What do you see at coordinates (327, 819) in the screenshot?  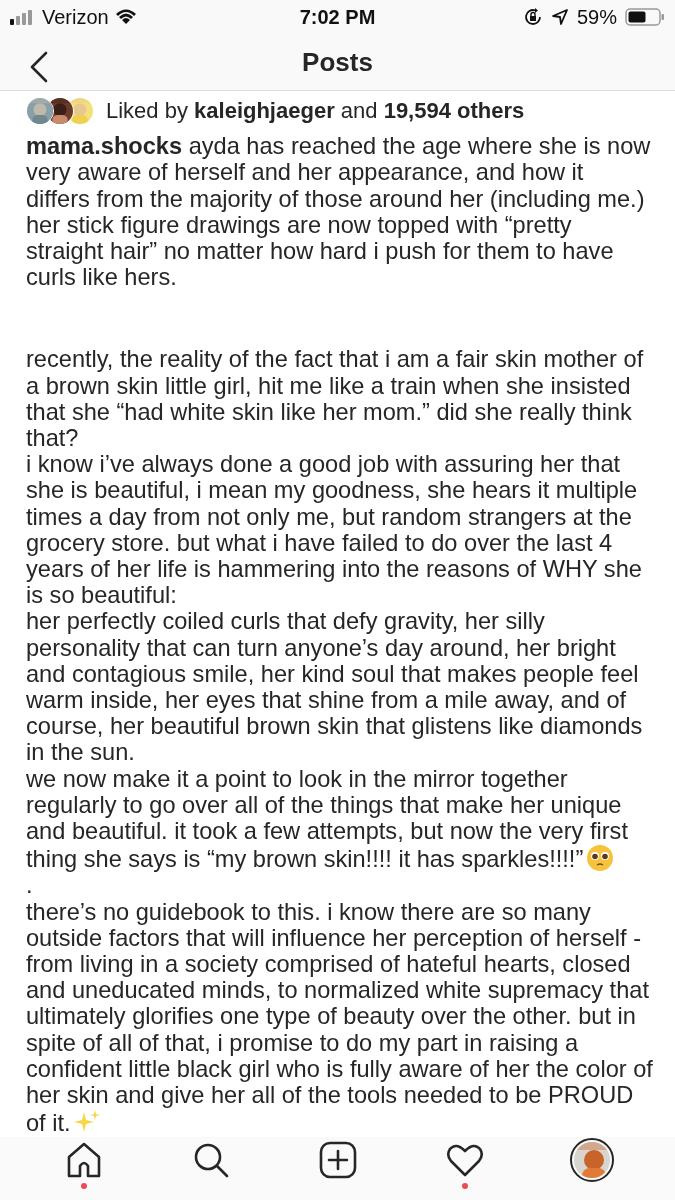 I see `caption-paragraph: we now make it a point to look in the mirror together regularly to go over all of the things that make her unique and beautiful. it took a few attempts, but now the very first thing she says is “my brown skin!!!! it has sparkles!!!!”` at bounding box center [327, 819].